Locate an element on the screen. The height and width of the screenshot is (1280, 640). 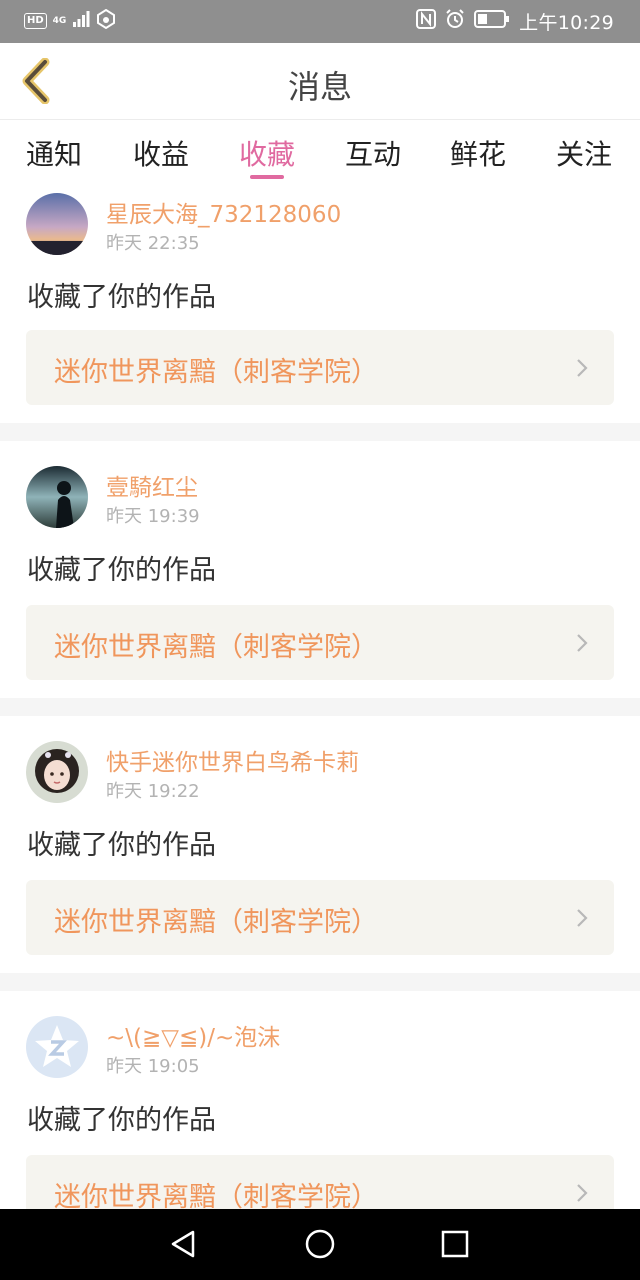
nav-home-button is located at coordinates (320, 1244).